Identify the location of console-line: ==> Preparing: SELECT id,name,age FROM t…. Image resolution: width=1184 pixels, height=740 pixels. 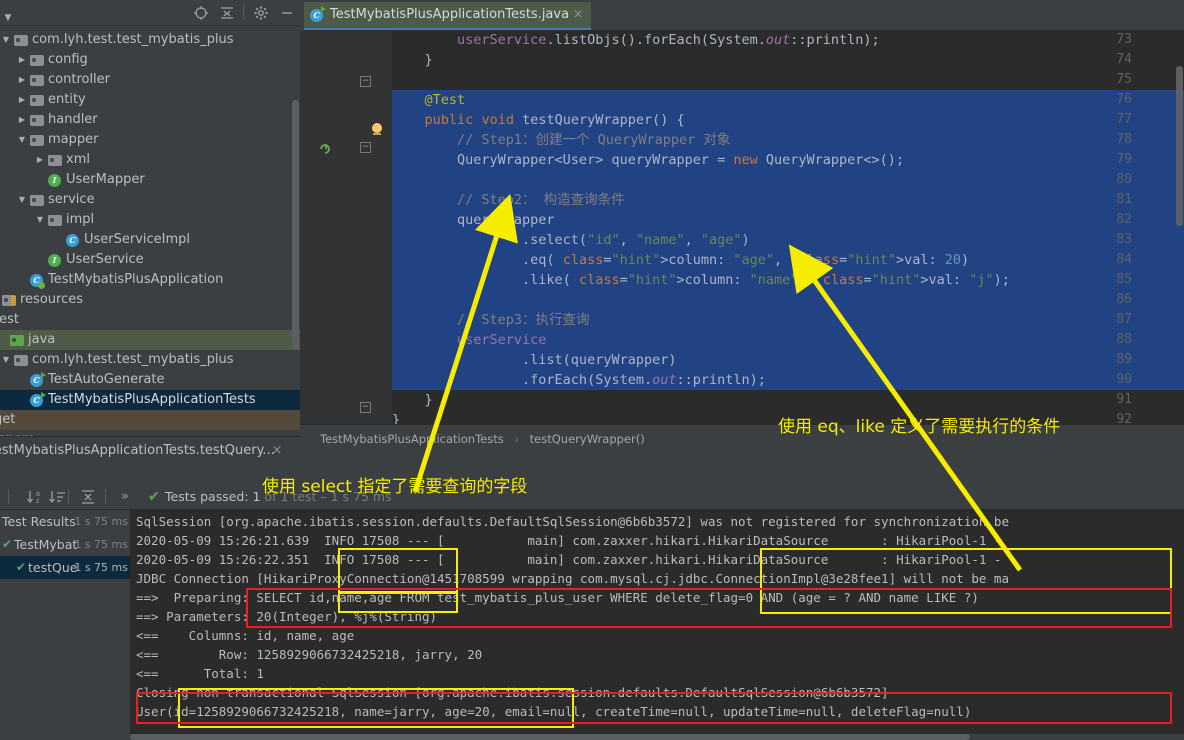
(557, 597).